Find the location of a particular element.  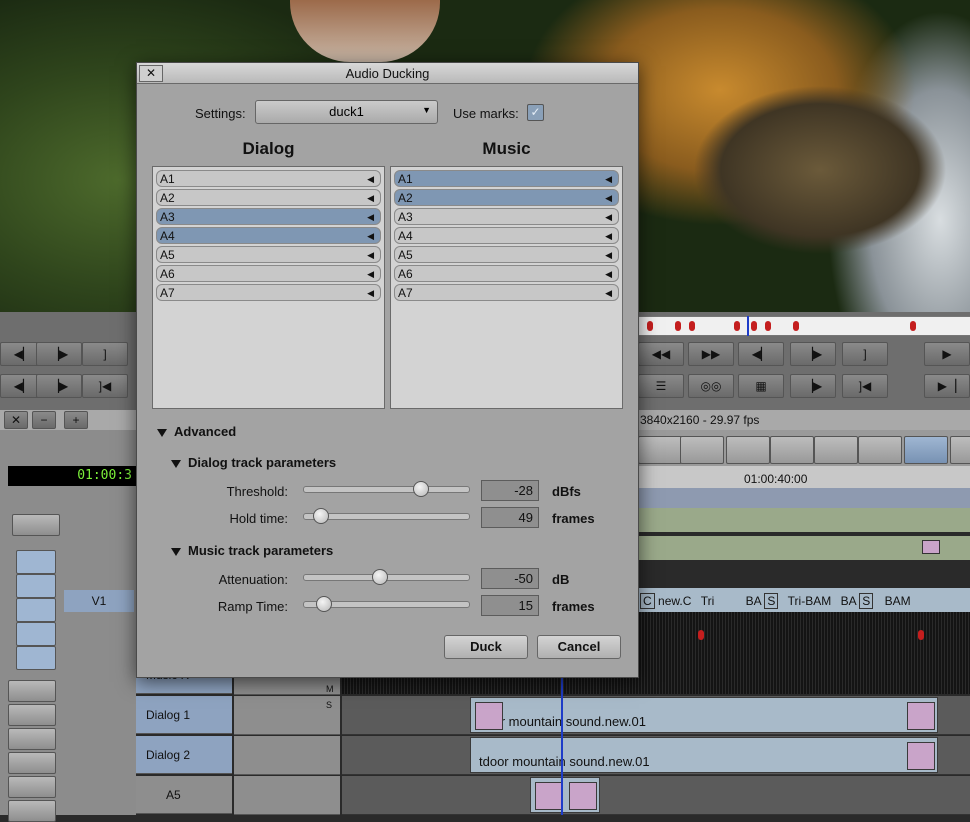

tool-monitor-icon is located at coordinates (32, 715).